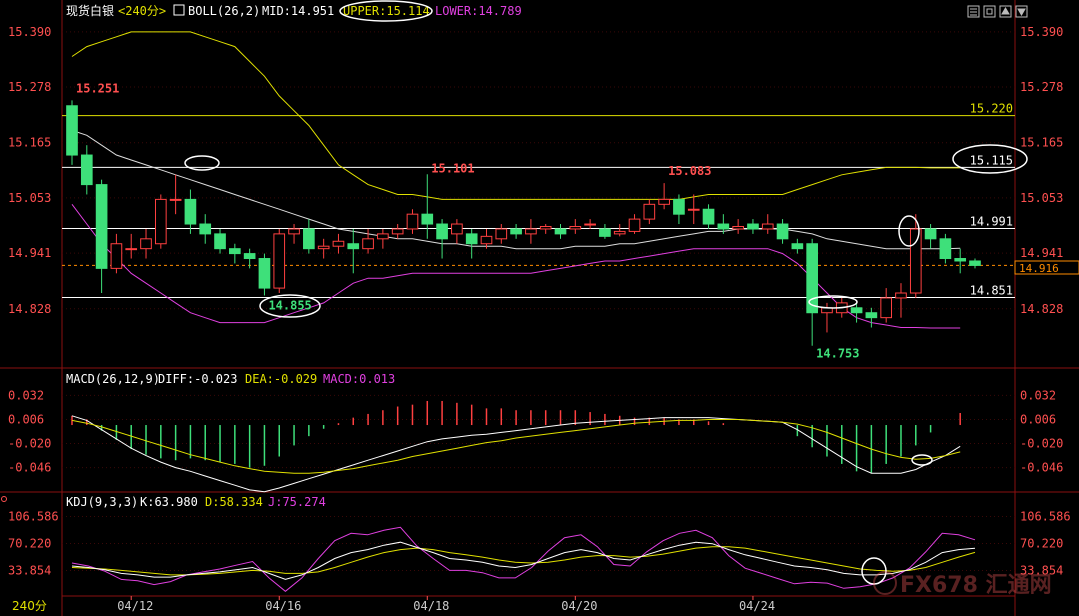 The height and width of the screenshot is (616, 1079). Describe the element at coordinates (1039, 268) in the screenshot. I see `last-price: 14.916` at that location.